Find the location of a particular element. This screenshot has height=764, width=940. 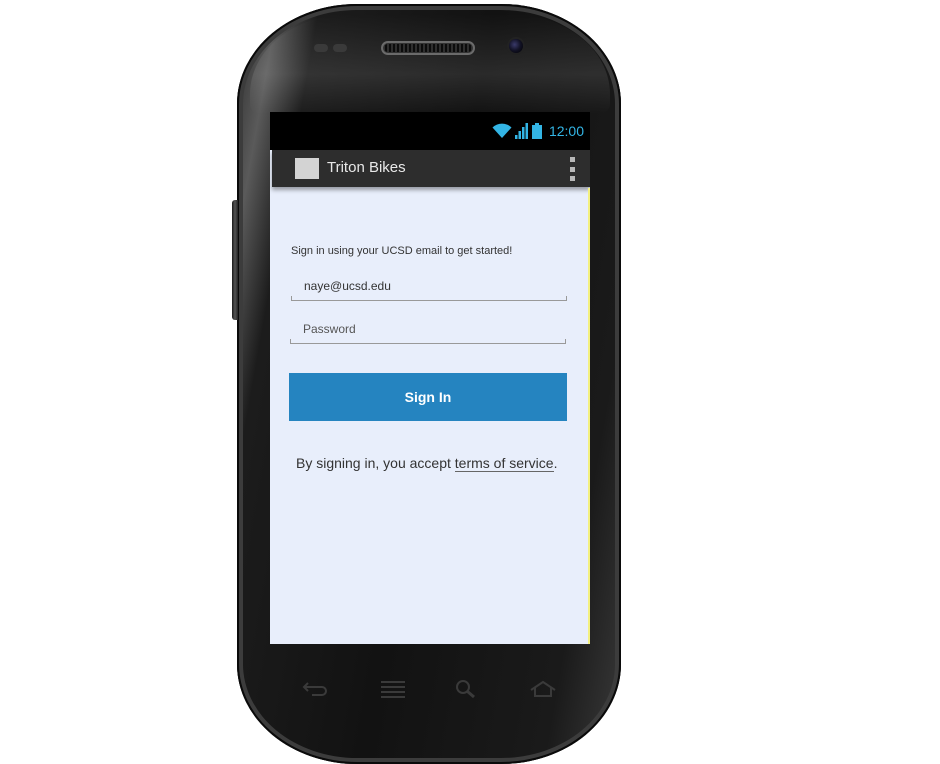

battery-icon is located at coordinates (536, 131).